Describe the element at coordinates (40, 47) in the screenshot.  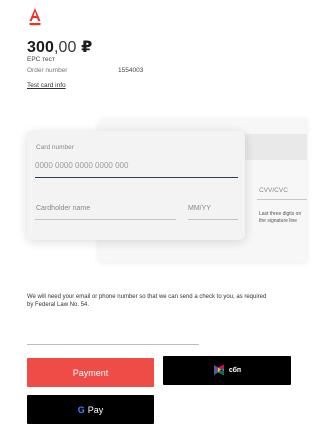
I see `amount-integer: 300` at that location.